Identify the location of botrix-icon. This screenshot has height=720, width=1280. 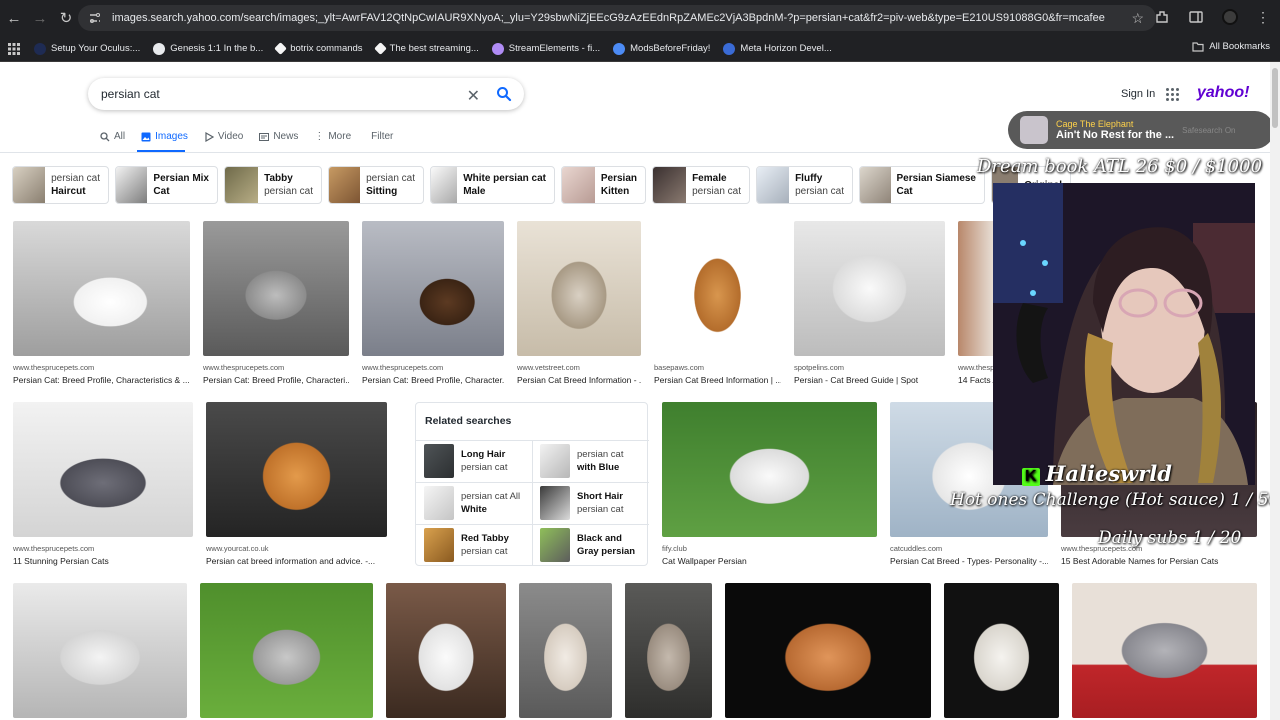
(281, 48).